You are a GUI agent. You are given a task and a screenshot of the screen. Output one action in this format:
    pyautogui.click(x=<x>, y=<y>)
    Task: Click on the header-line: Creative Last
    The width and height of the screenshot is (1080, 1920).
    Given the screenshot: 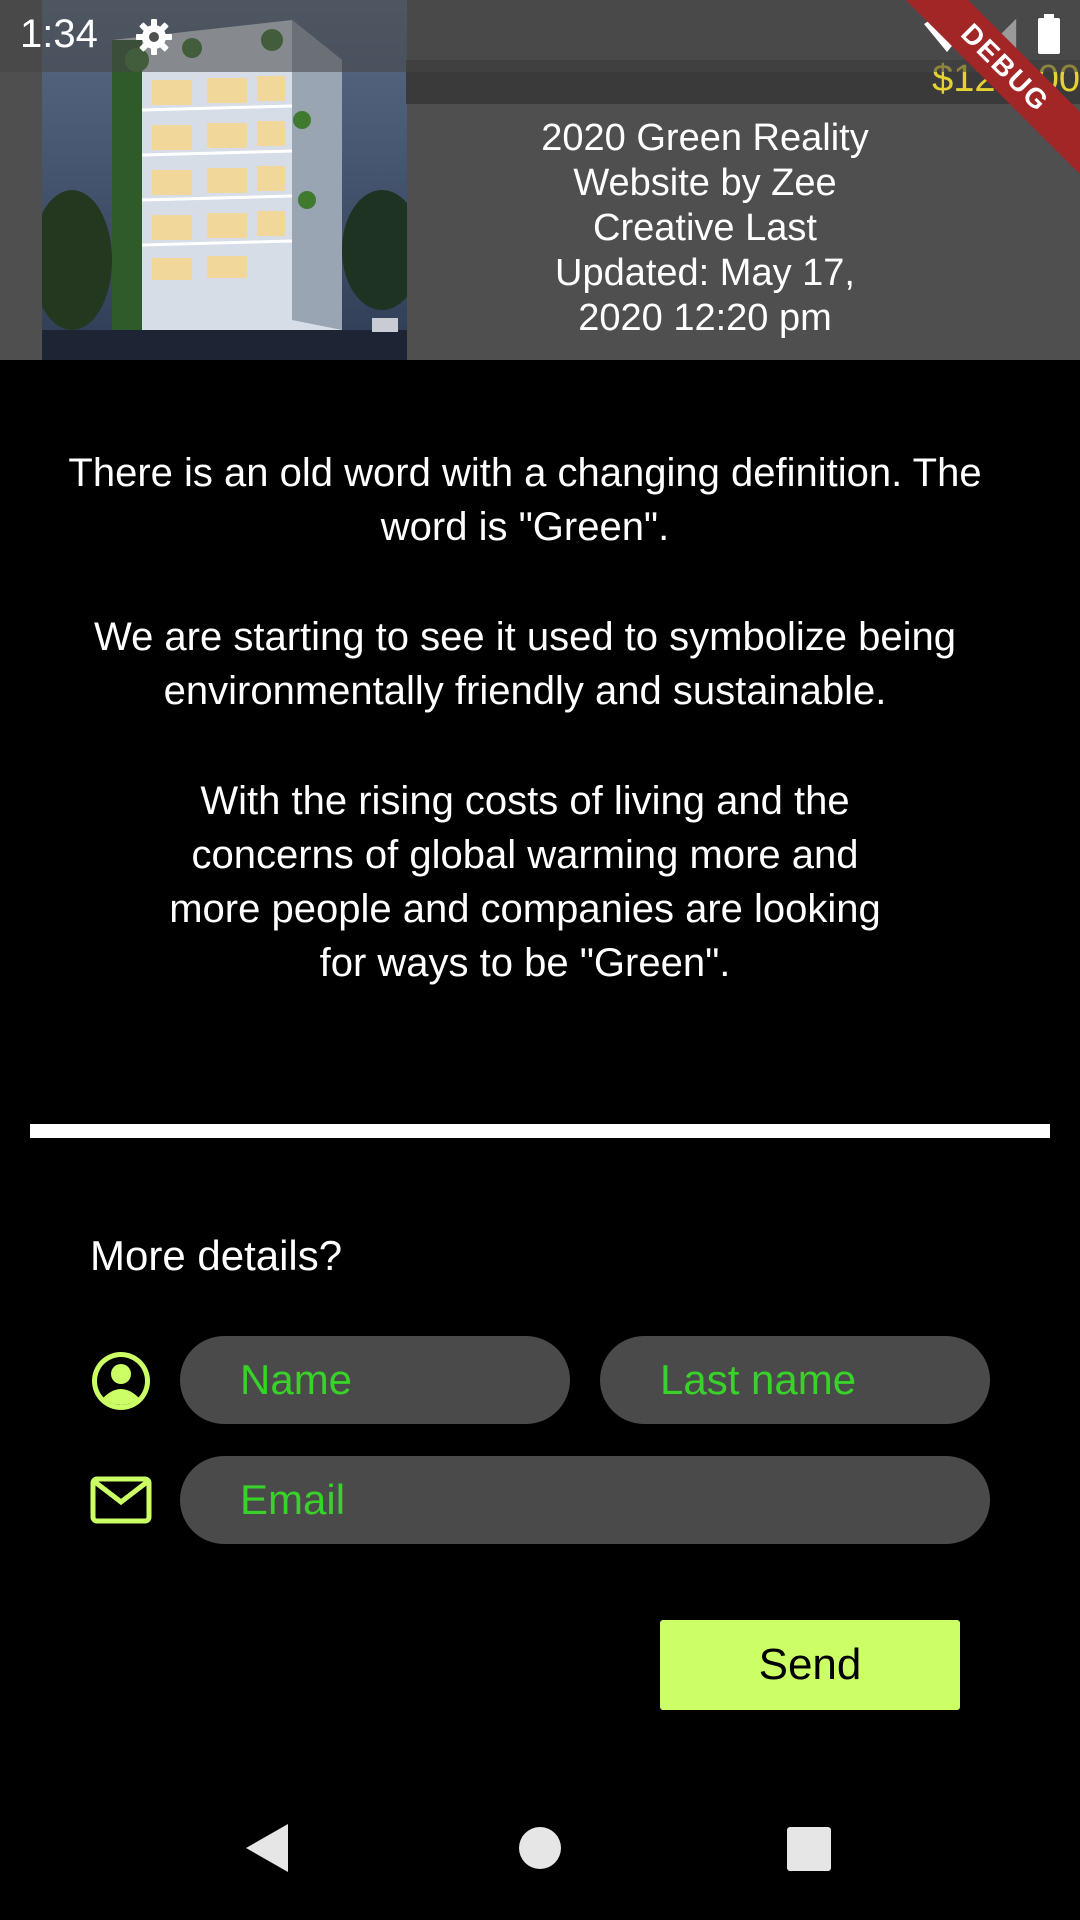 What is the action you would take?
    pyautogui.click(x=705, y=228)
    